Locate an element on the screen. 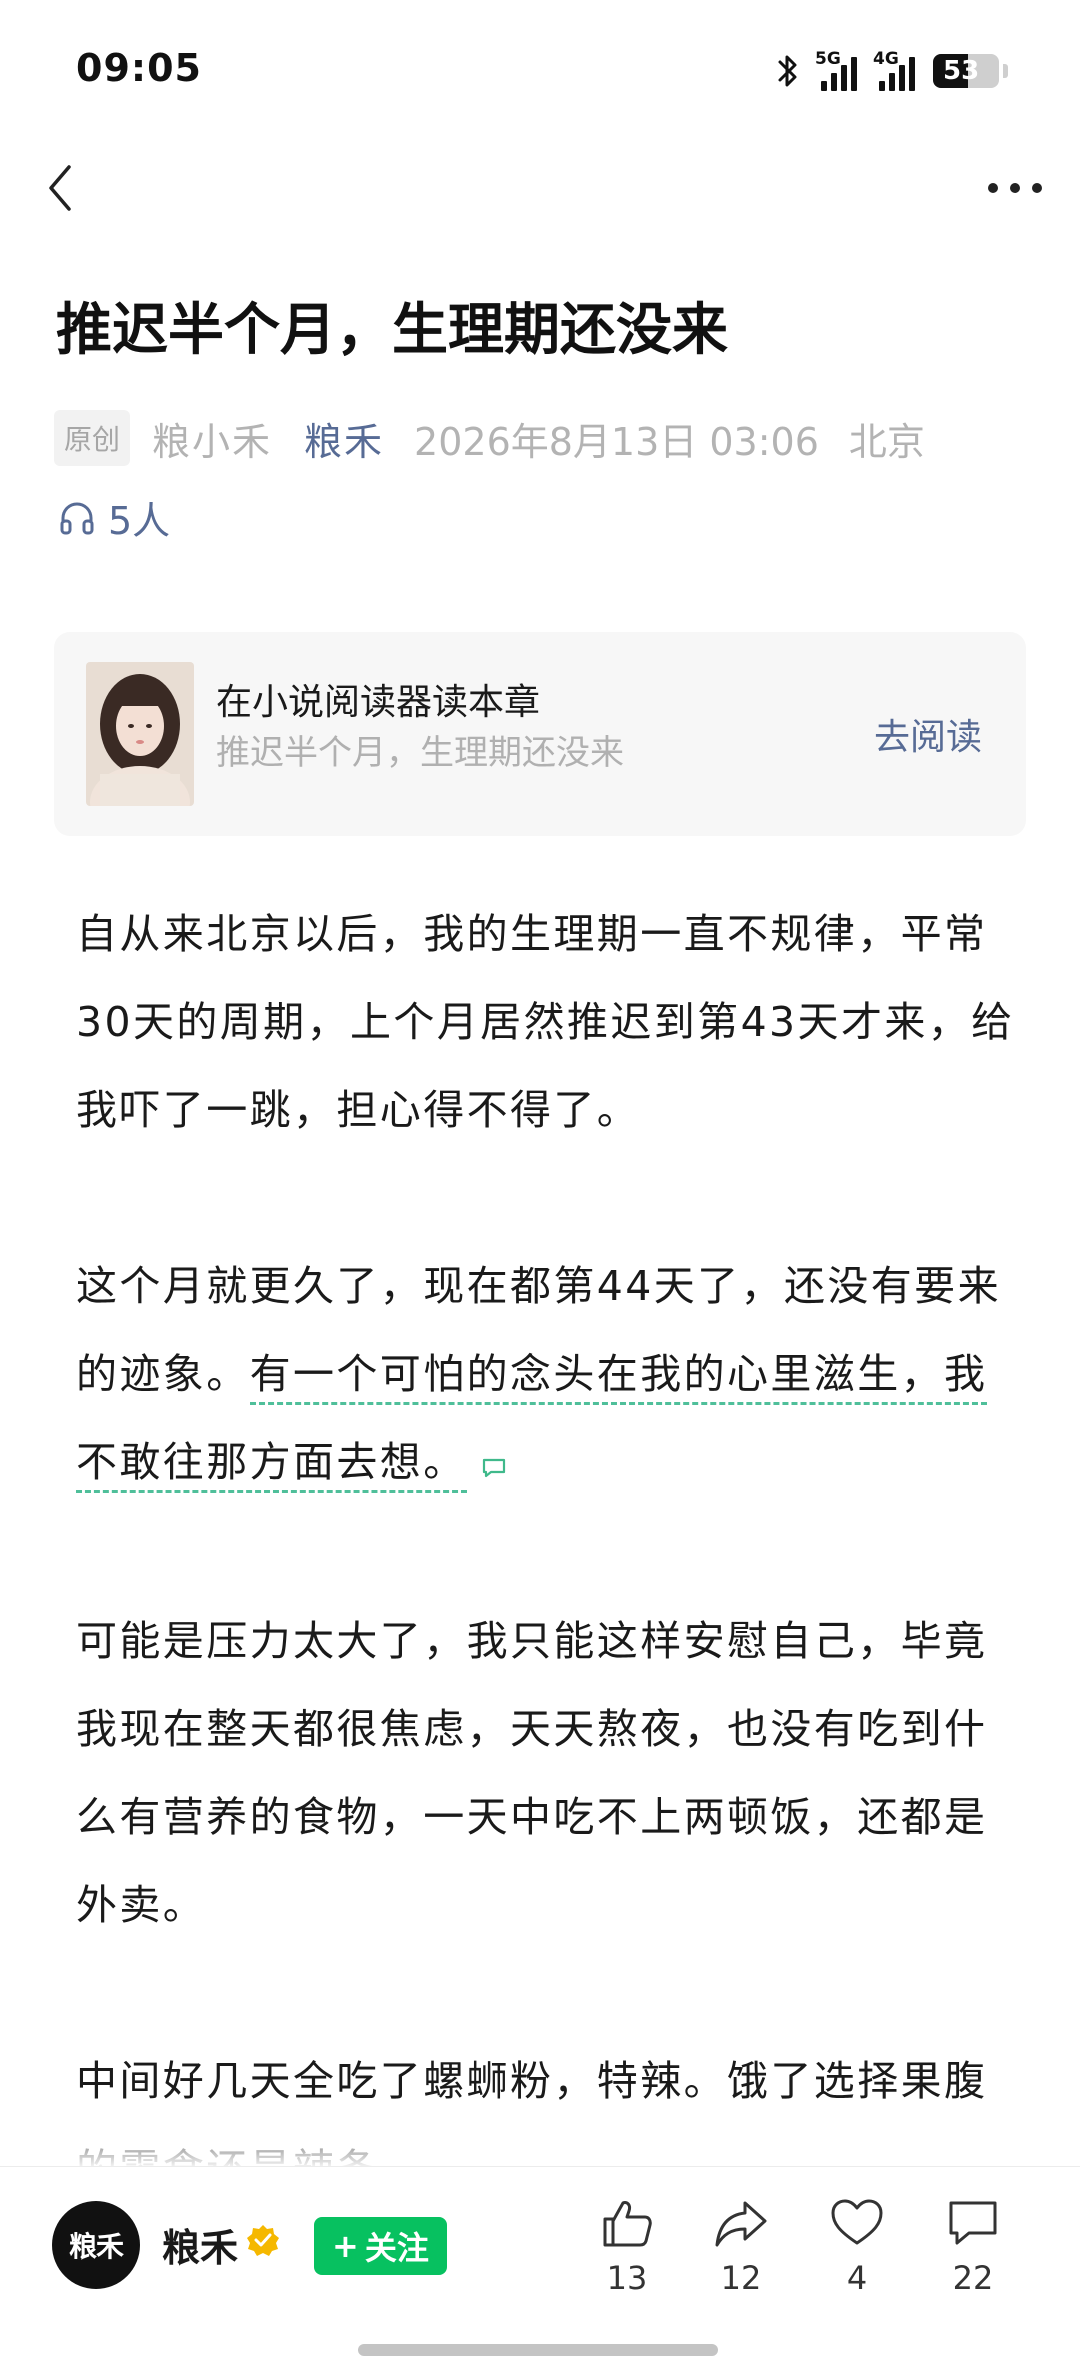  novel-reader-card: 在小说阅读器读本章 推迟半个月，生理期还没来 去阅读 is located at coordinates (540, 734).